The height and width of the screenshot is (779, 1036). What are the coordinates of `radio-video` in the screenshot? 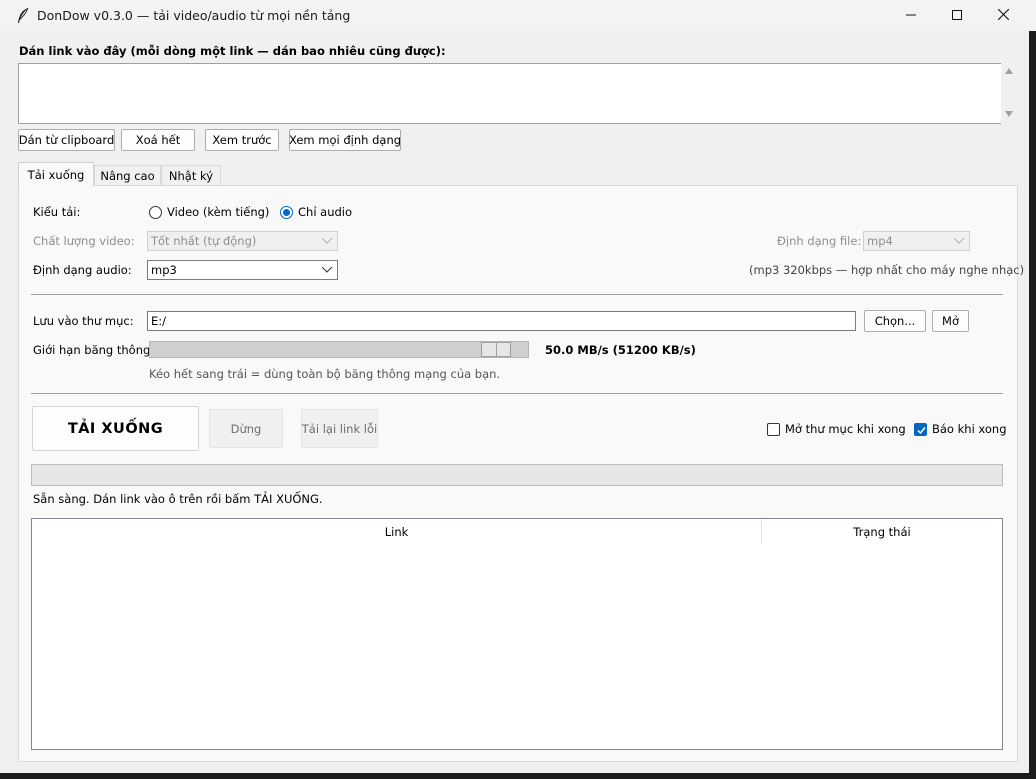 It's located at (155, 212).